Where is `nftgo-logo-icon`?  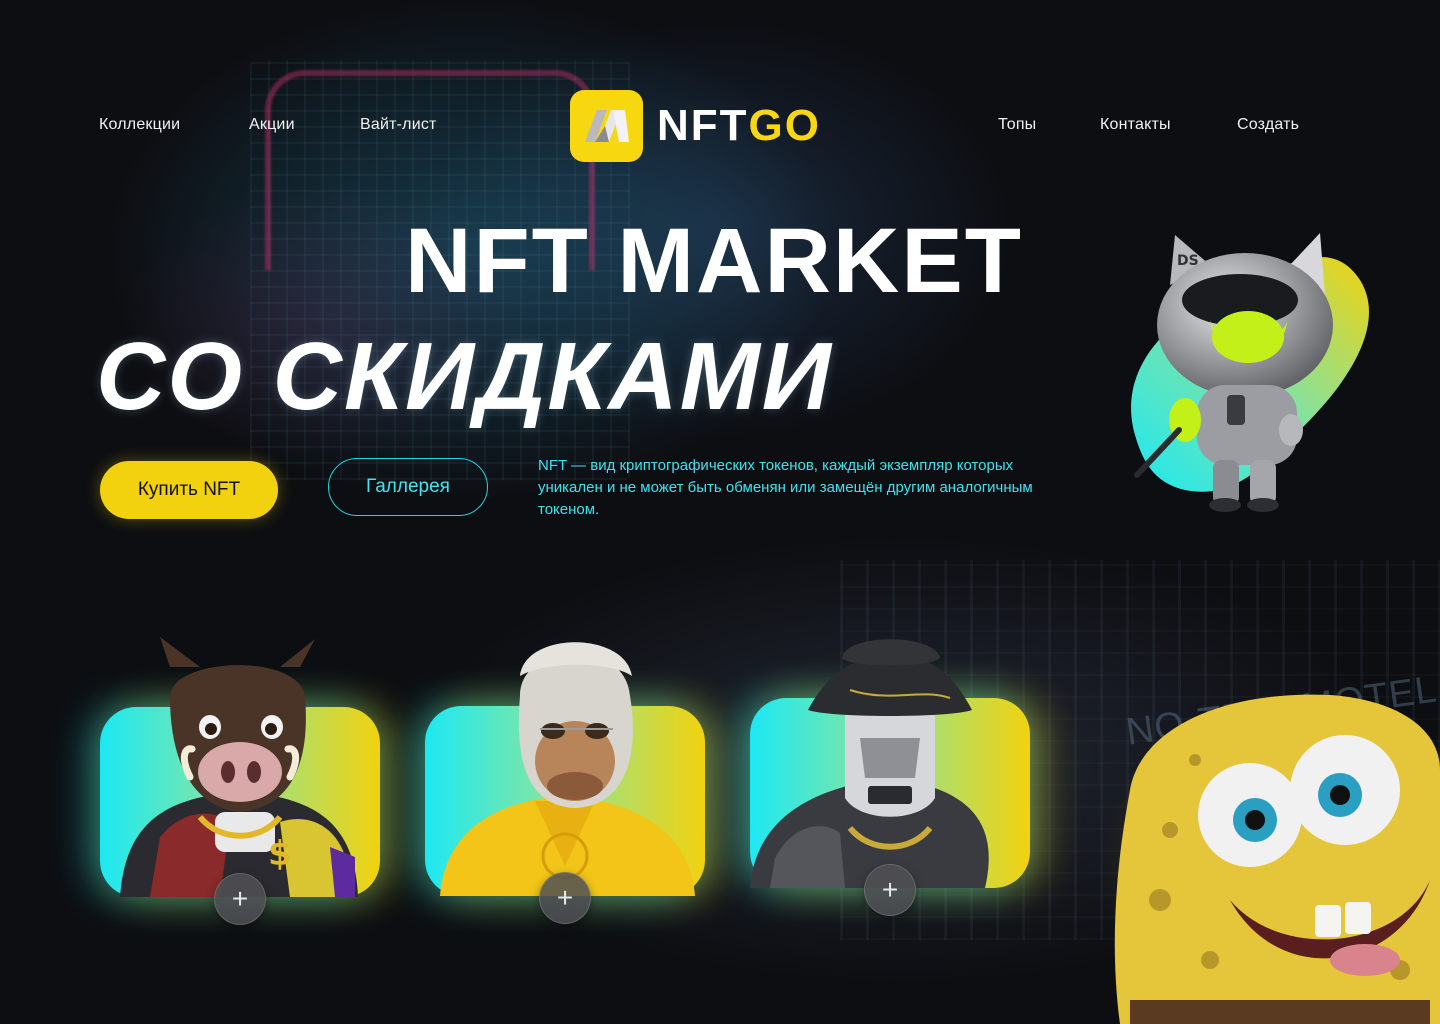 nftgo-logo-icon is located at coordinates (606, 126).